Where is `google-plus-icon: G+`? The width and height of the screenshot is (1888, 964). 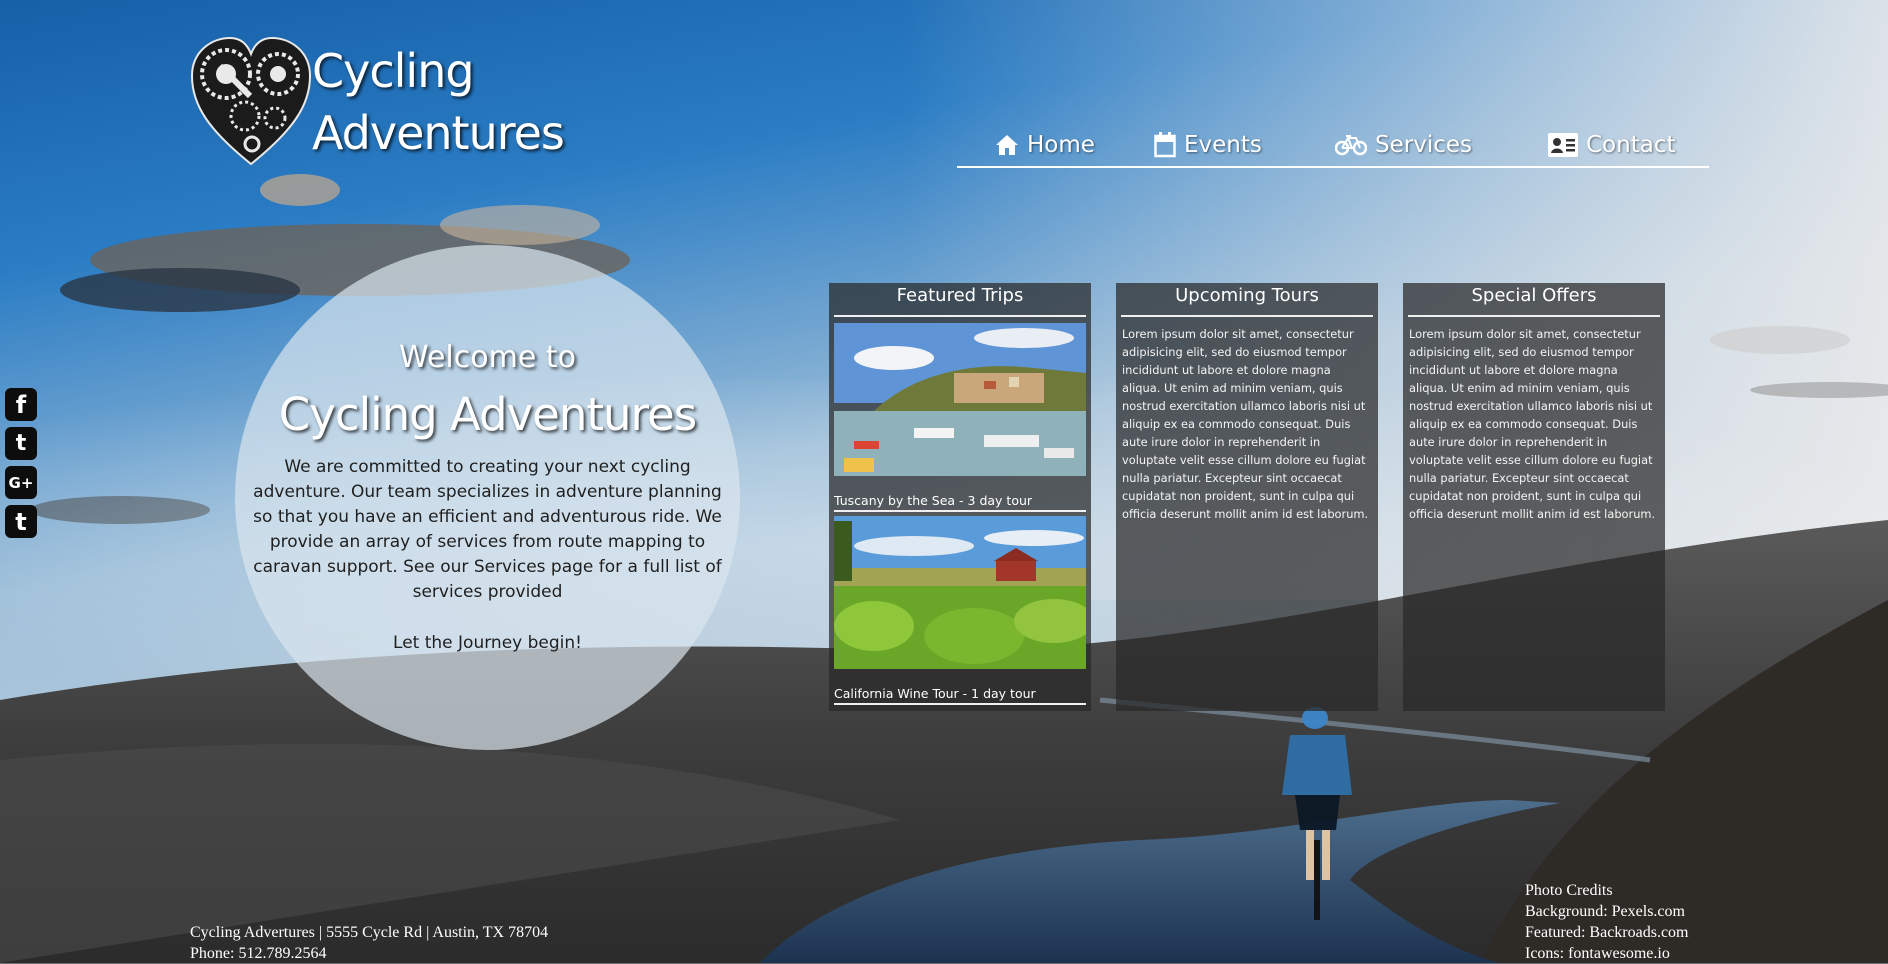 google-plus-icon: G+ is located at coordinates (21, 482).